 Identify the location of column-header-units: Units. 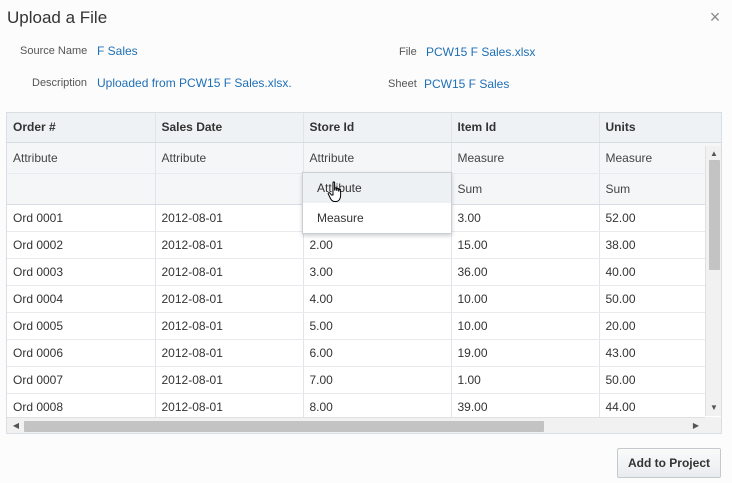
(660, 128).